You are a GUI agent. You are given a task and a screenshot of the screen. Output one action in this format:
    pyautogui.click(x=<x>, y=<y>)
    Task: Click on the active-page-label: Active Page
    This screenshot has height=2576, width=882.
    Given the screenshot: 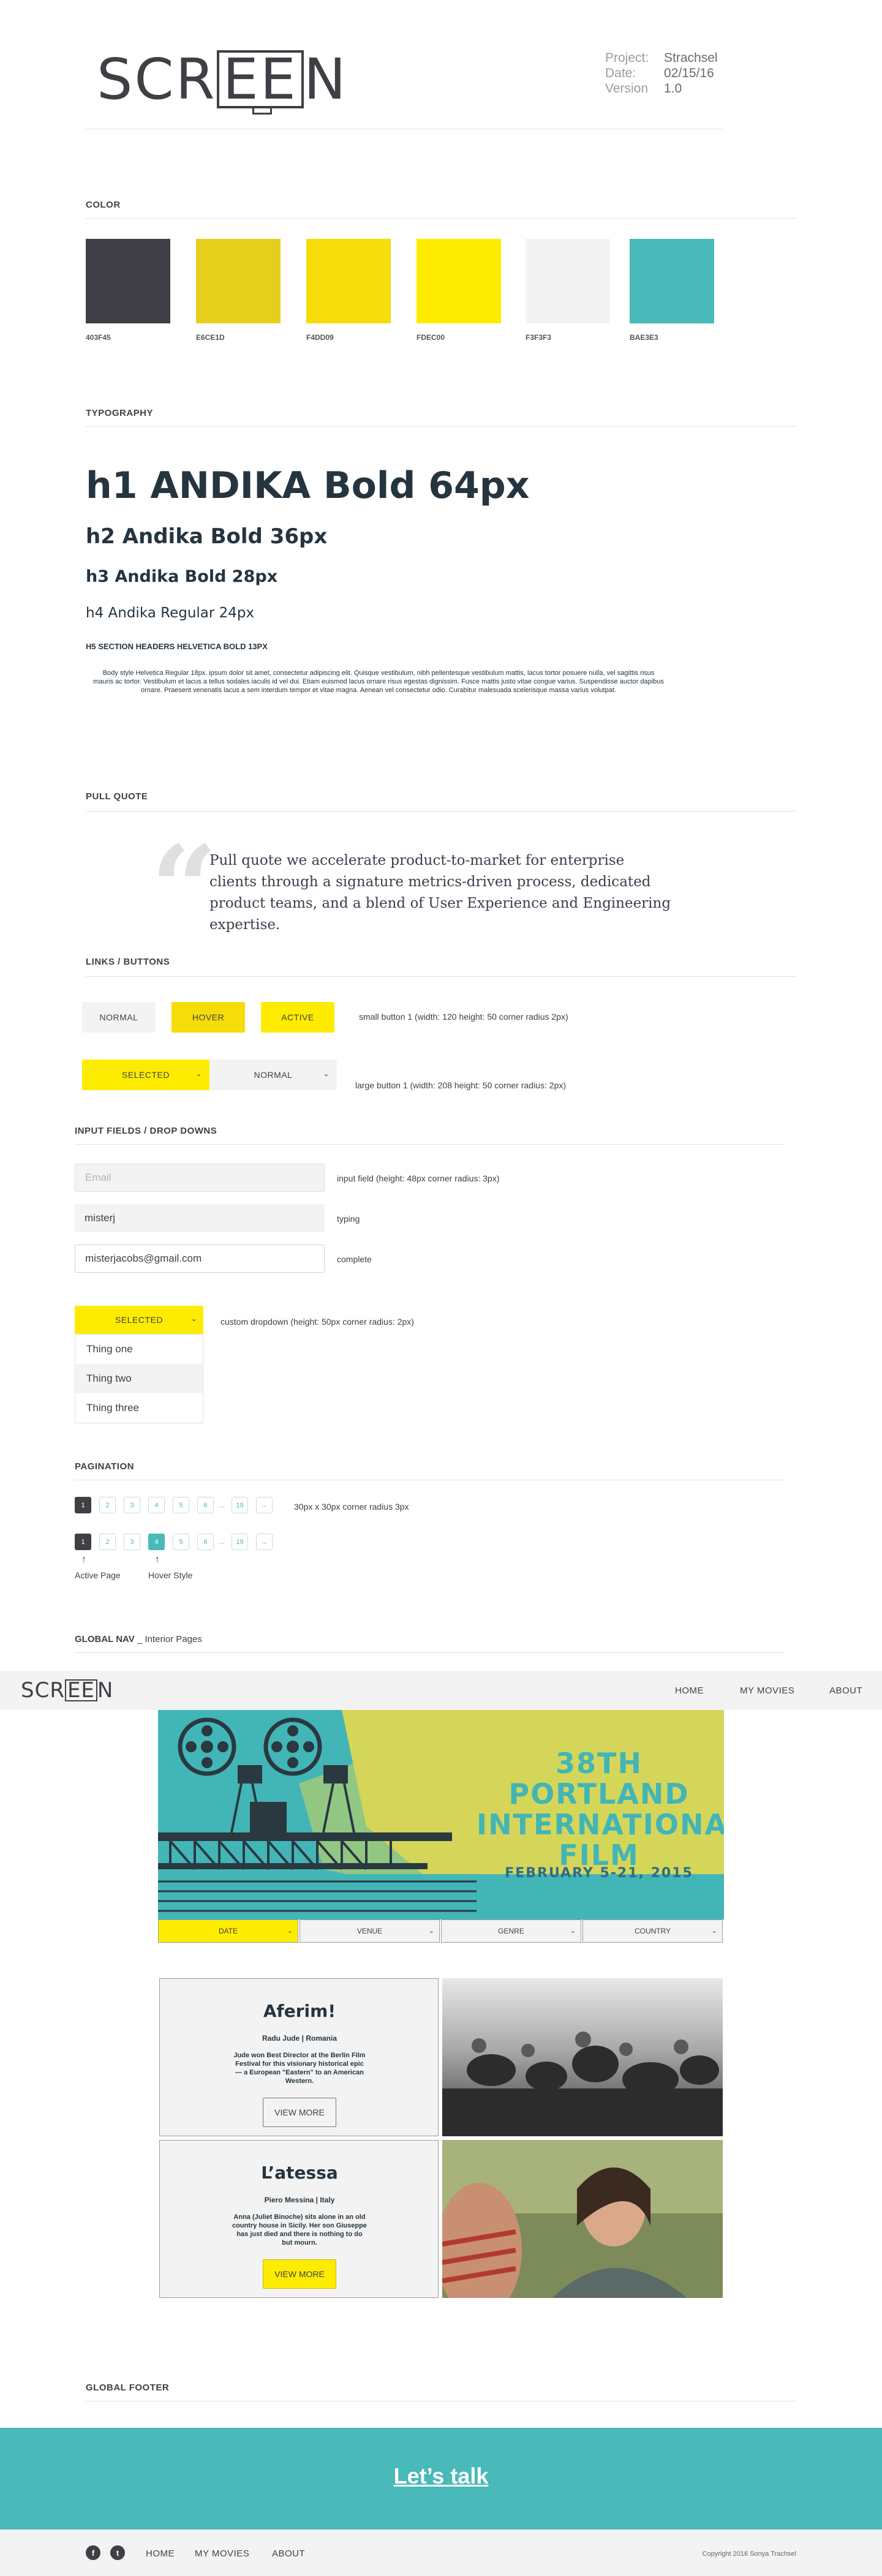 What is the action you would take?
    pyautogui.click(x=98, y=1575)
    